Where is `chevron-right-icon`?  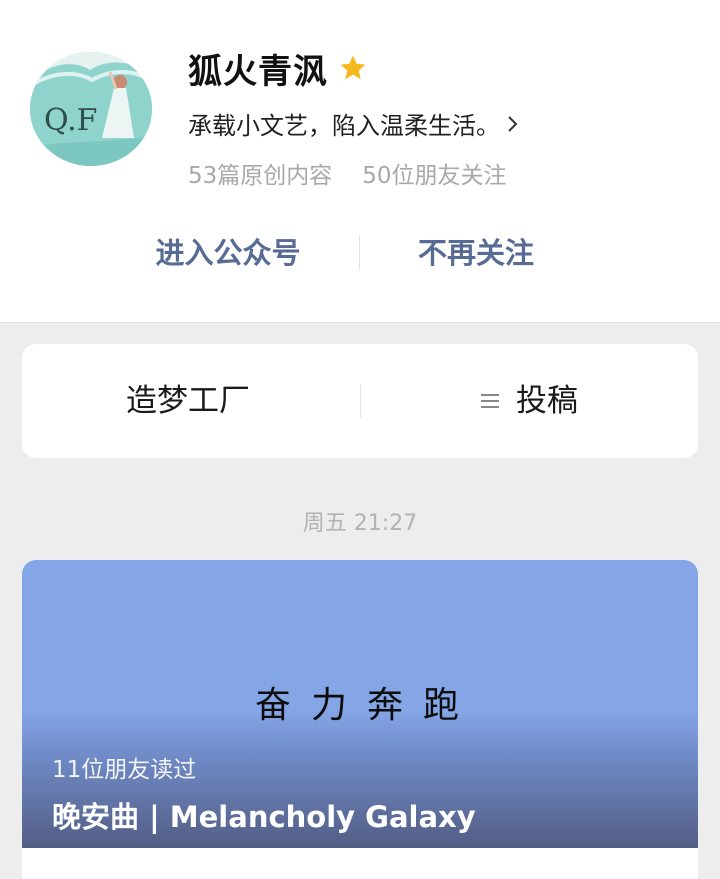 chevron-right-icon is located at coordinates (513, 123).